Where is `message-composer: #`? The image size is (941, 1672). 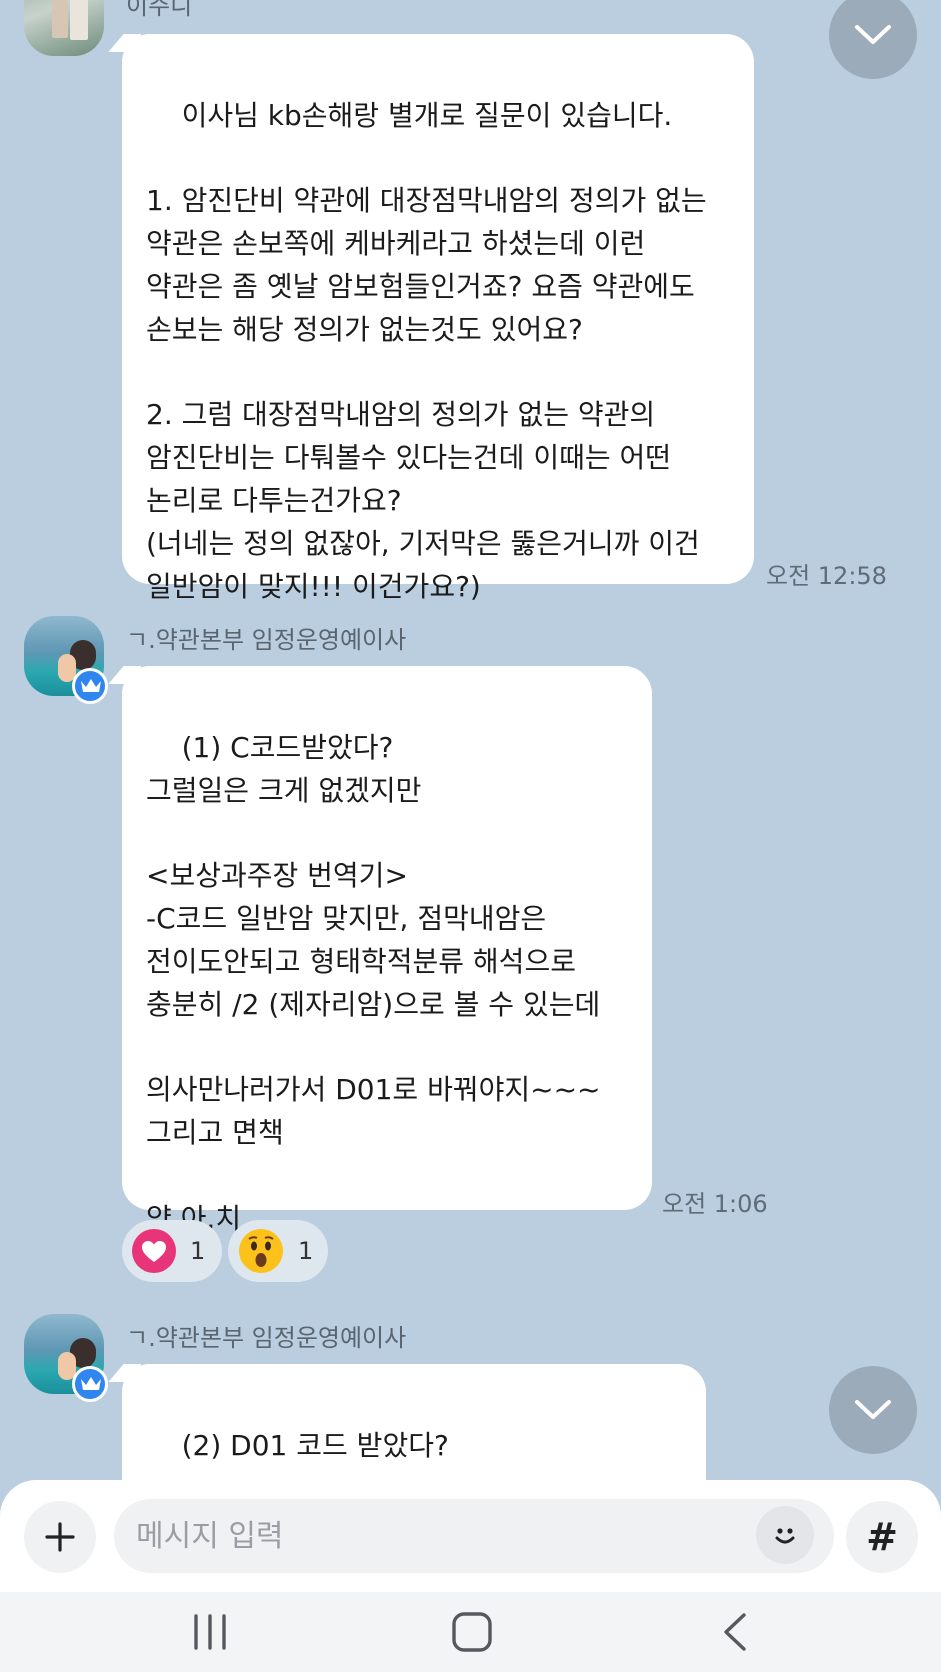 message-composer: # is located at coordinates (470, 1536).